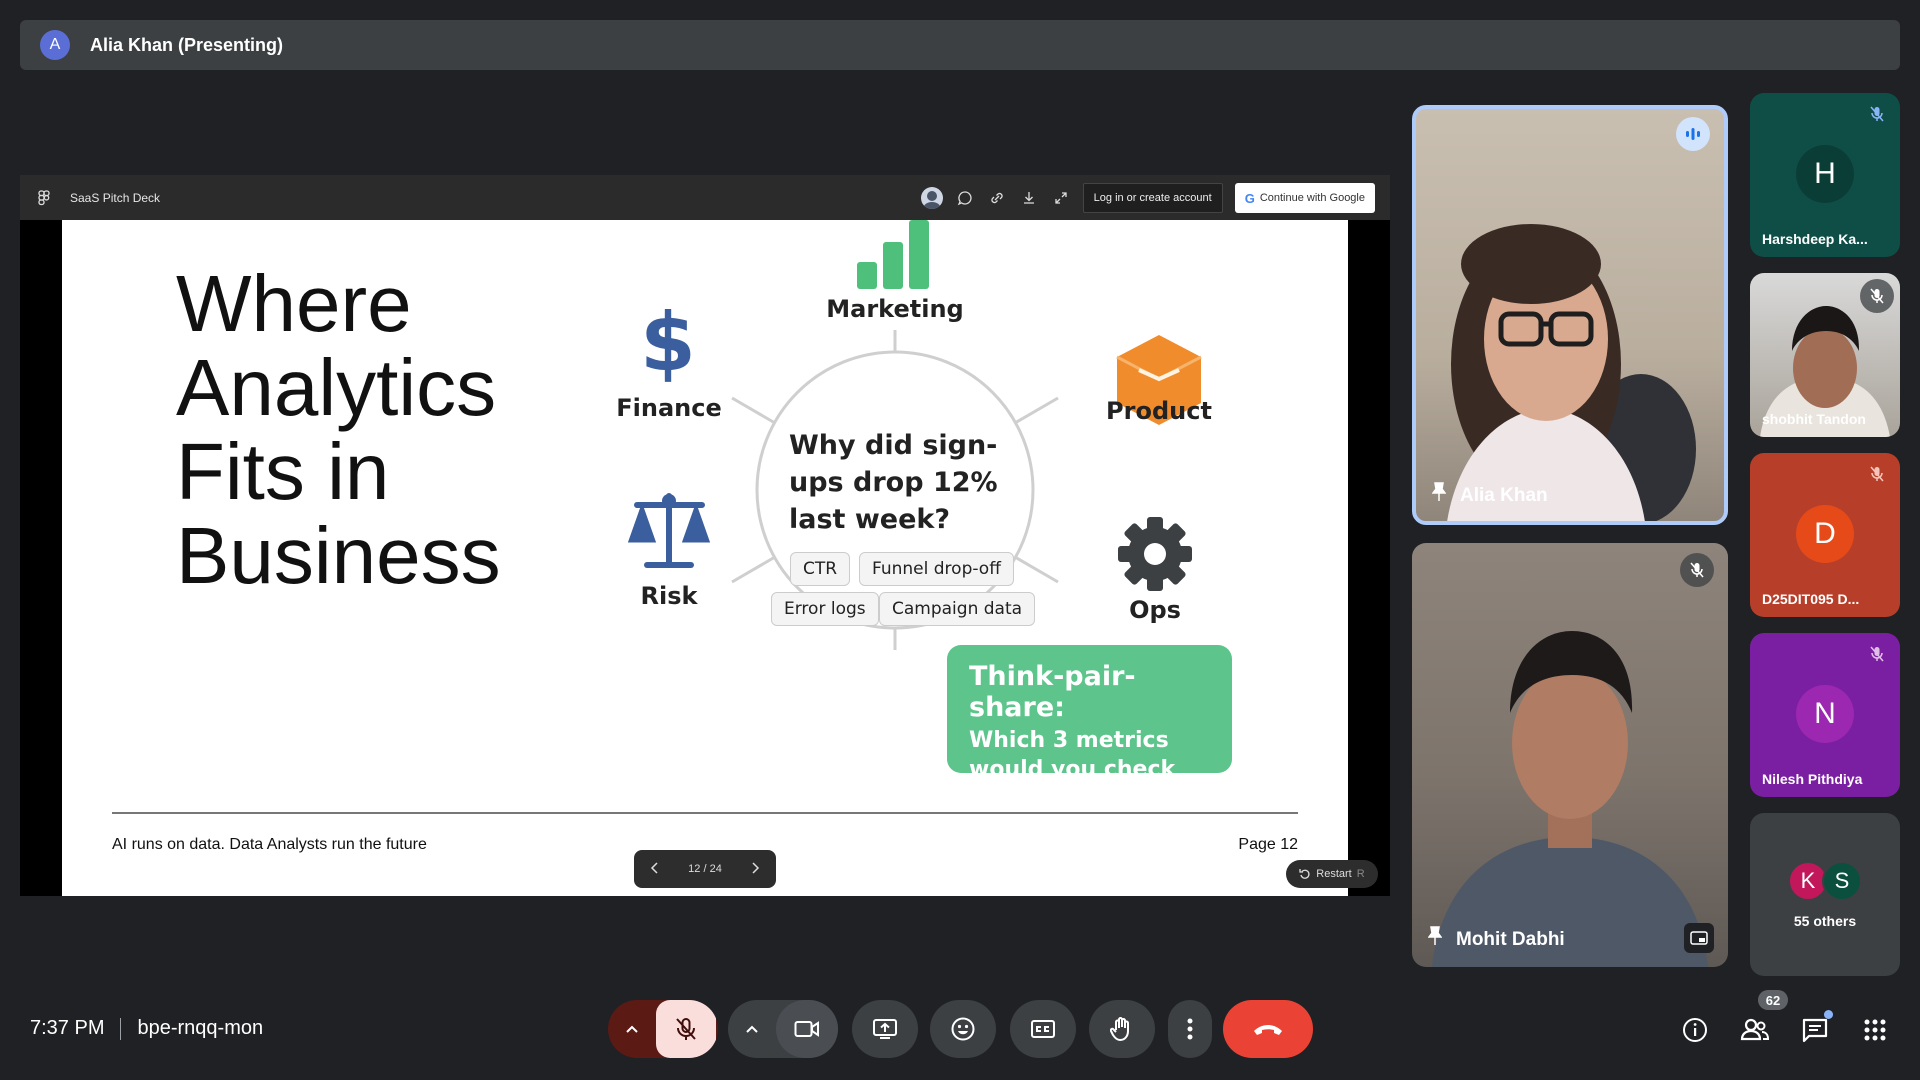 The height and width of the screenshot is (1080, 1920). I want to click on next-slide-icon, so click(755, 869).